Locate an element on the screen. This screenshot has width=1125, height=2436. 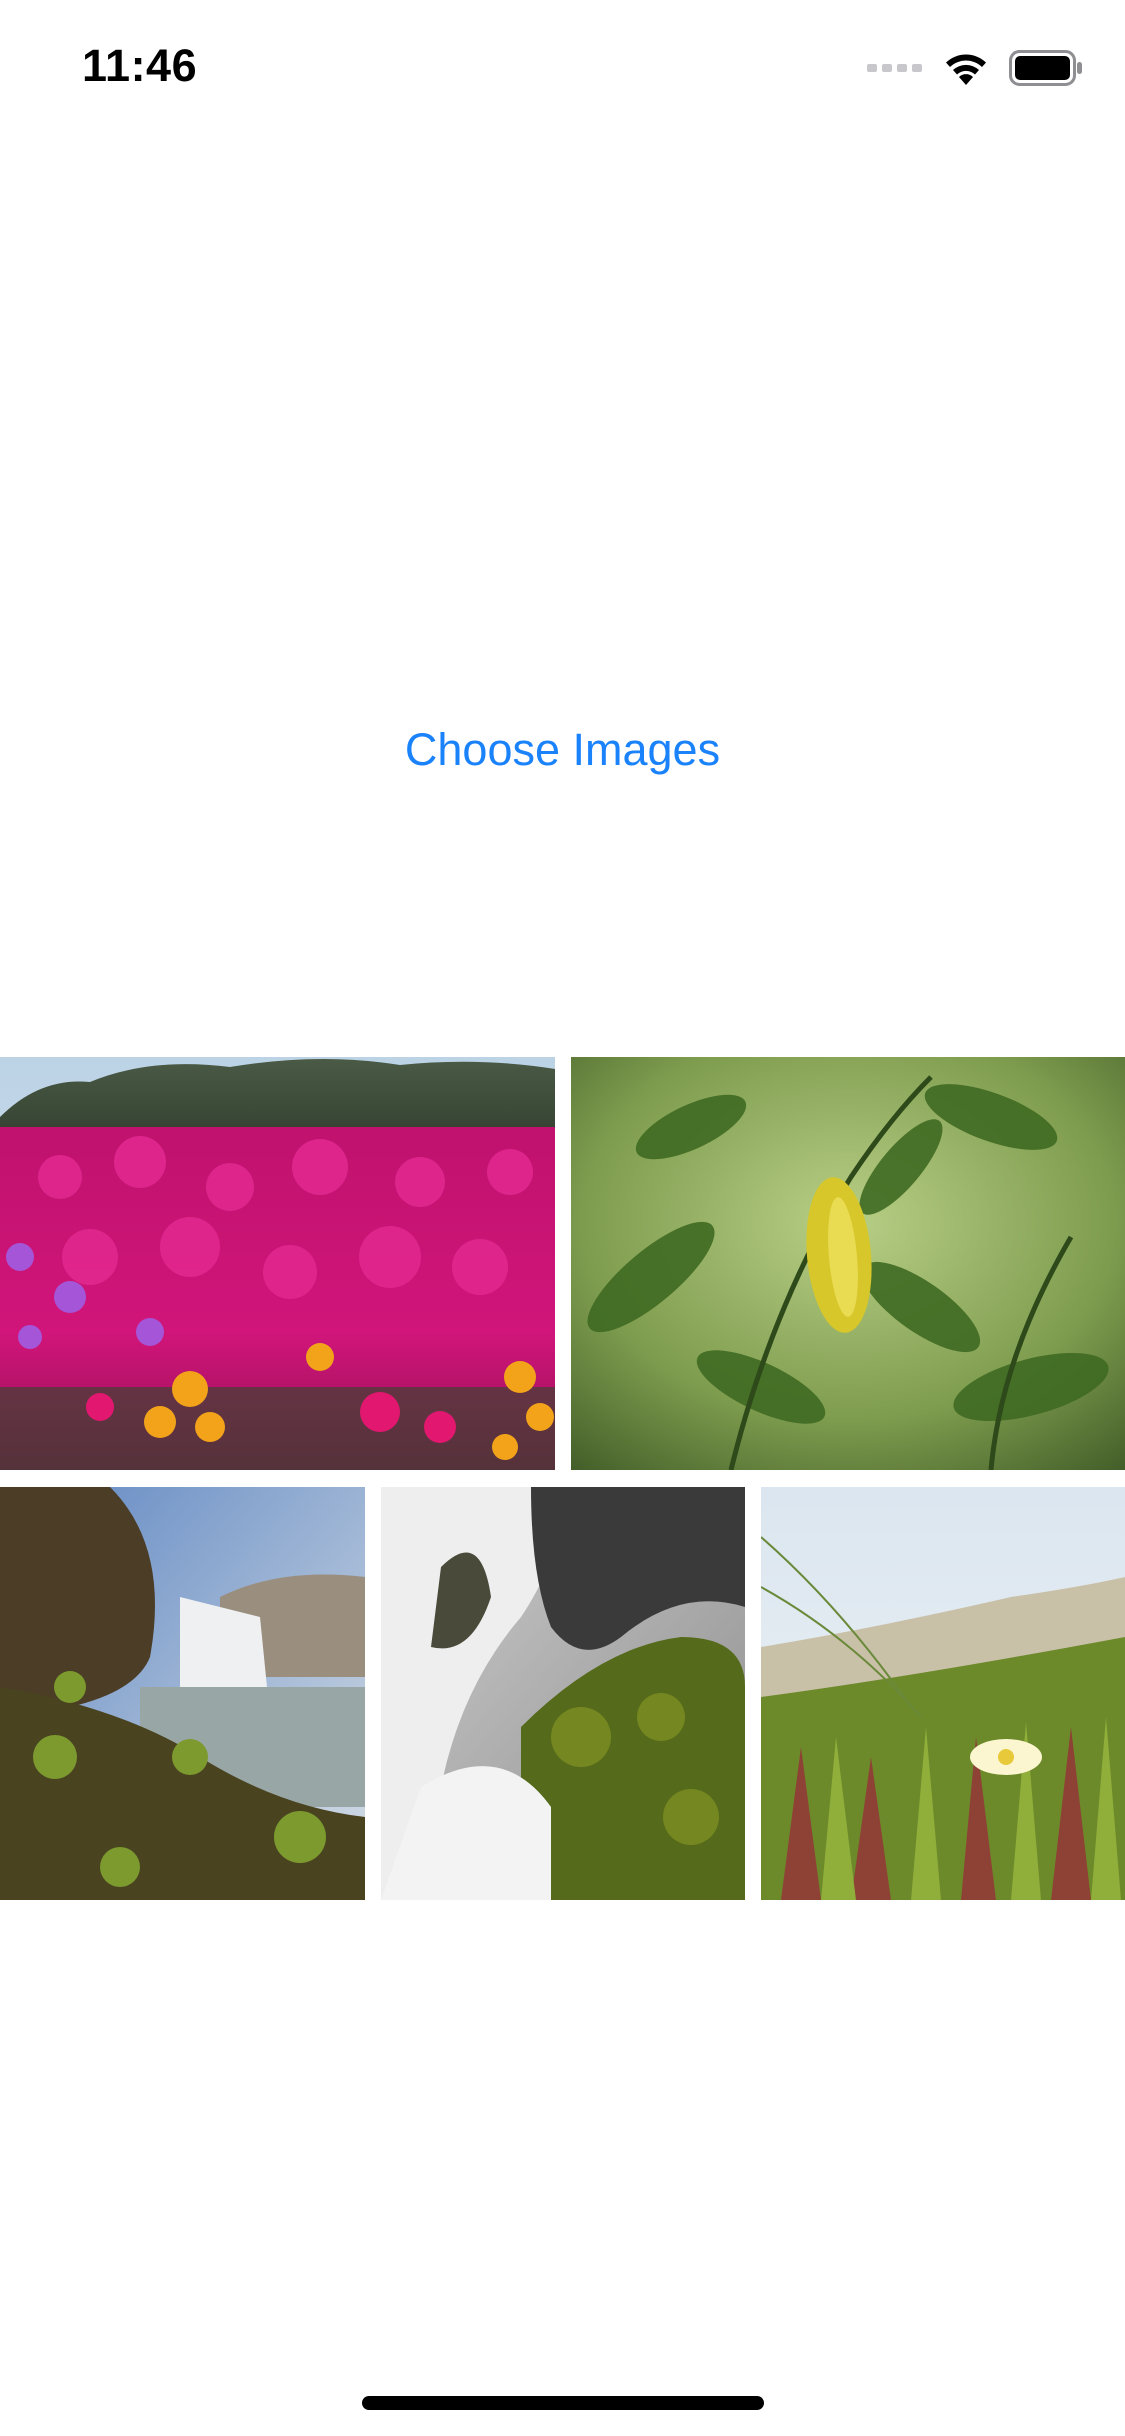
status-icons is located at coordinates (975, 70).